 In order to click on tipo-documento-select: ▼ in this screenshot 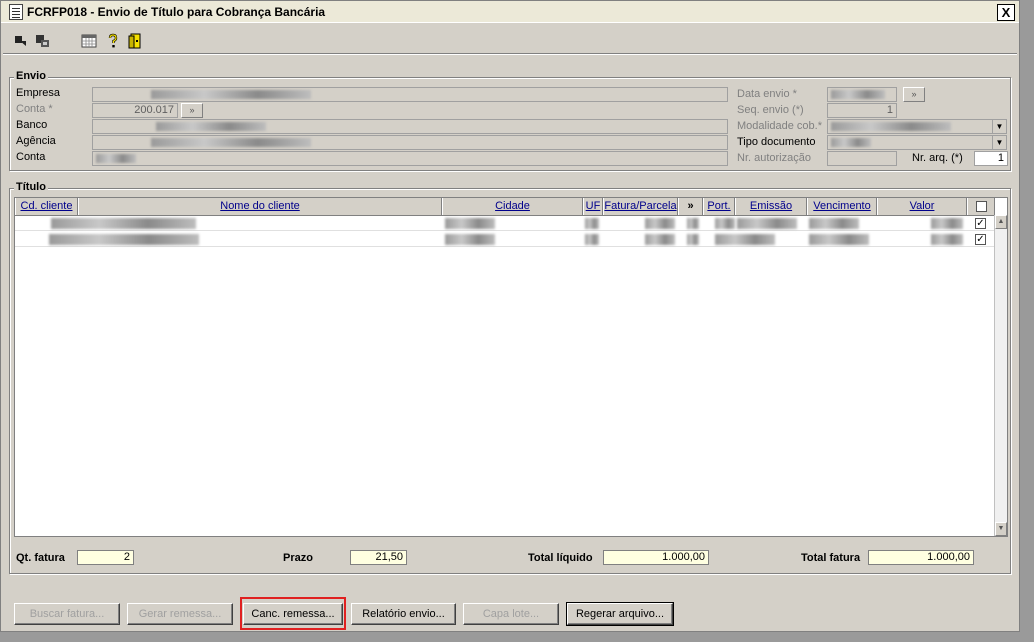, I will do `click(917, 142)`.